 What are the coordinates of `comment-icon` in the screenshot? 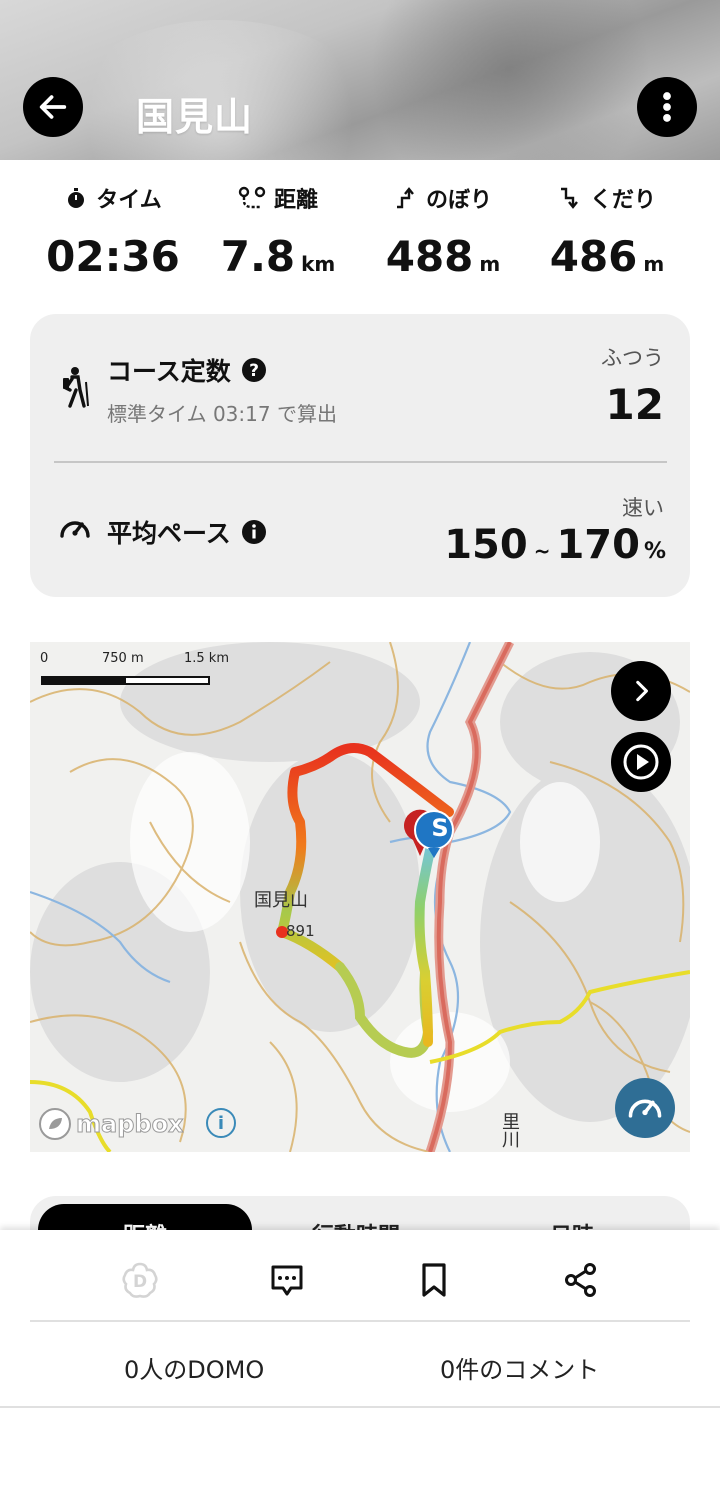 It's located at (287, 1280).